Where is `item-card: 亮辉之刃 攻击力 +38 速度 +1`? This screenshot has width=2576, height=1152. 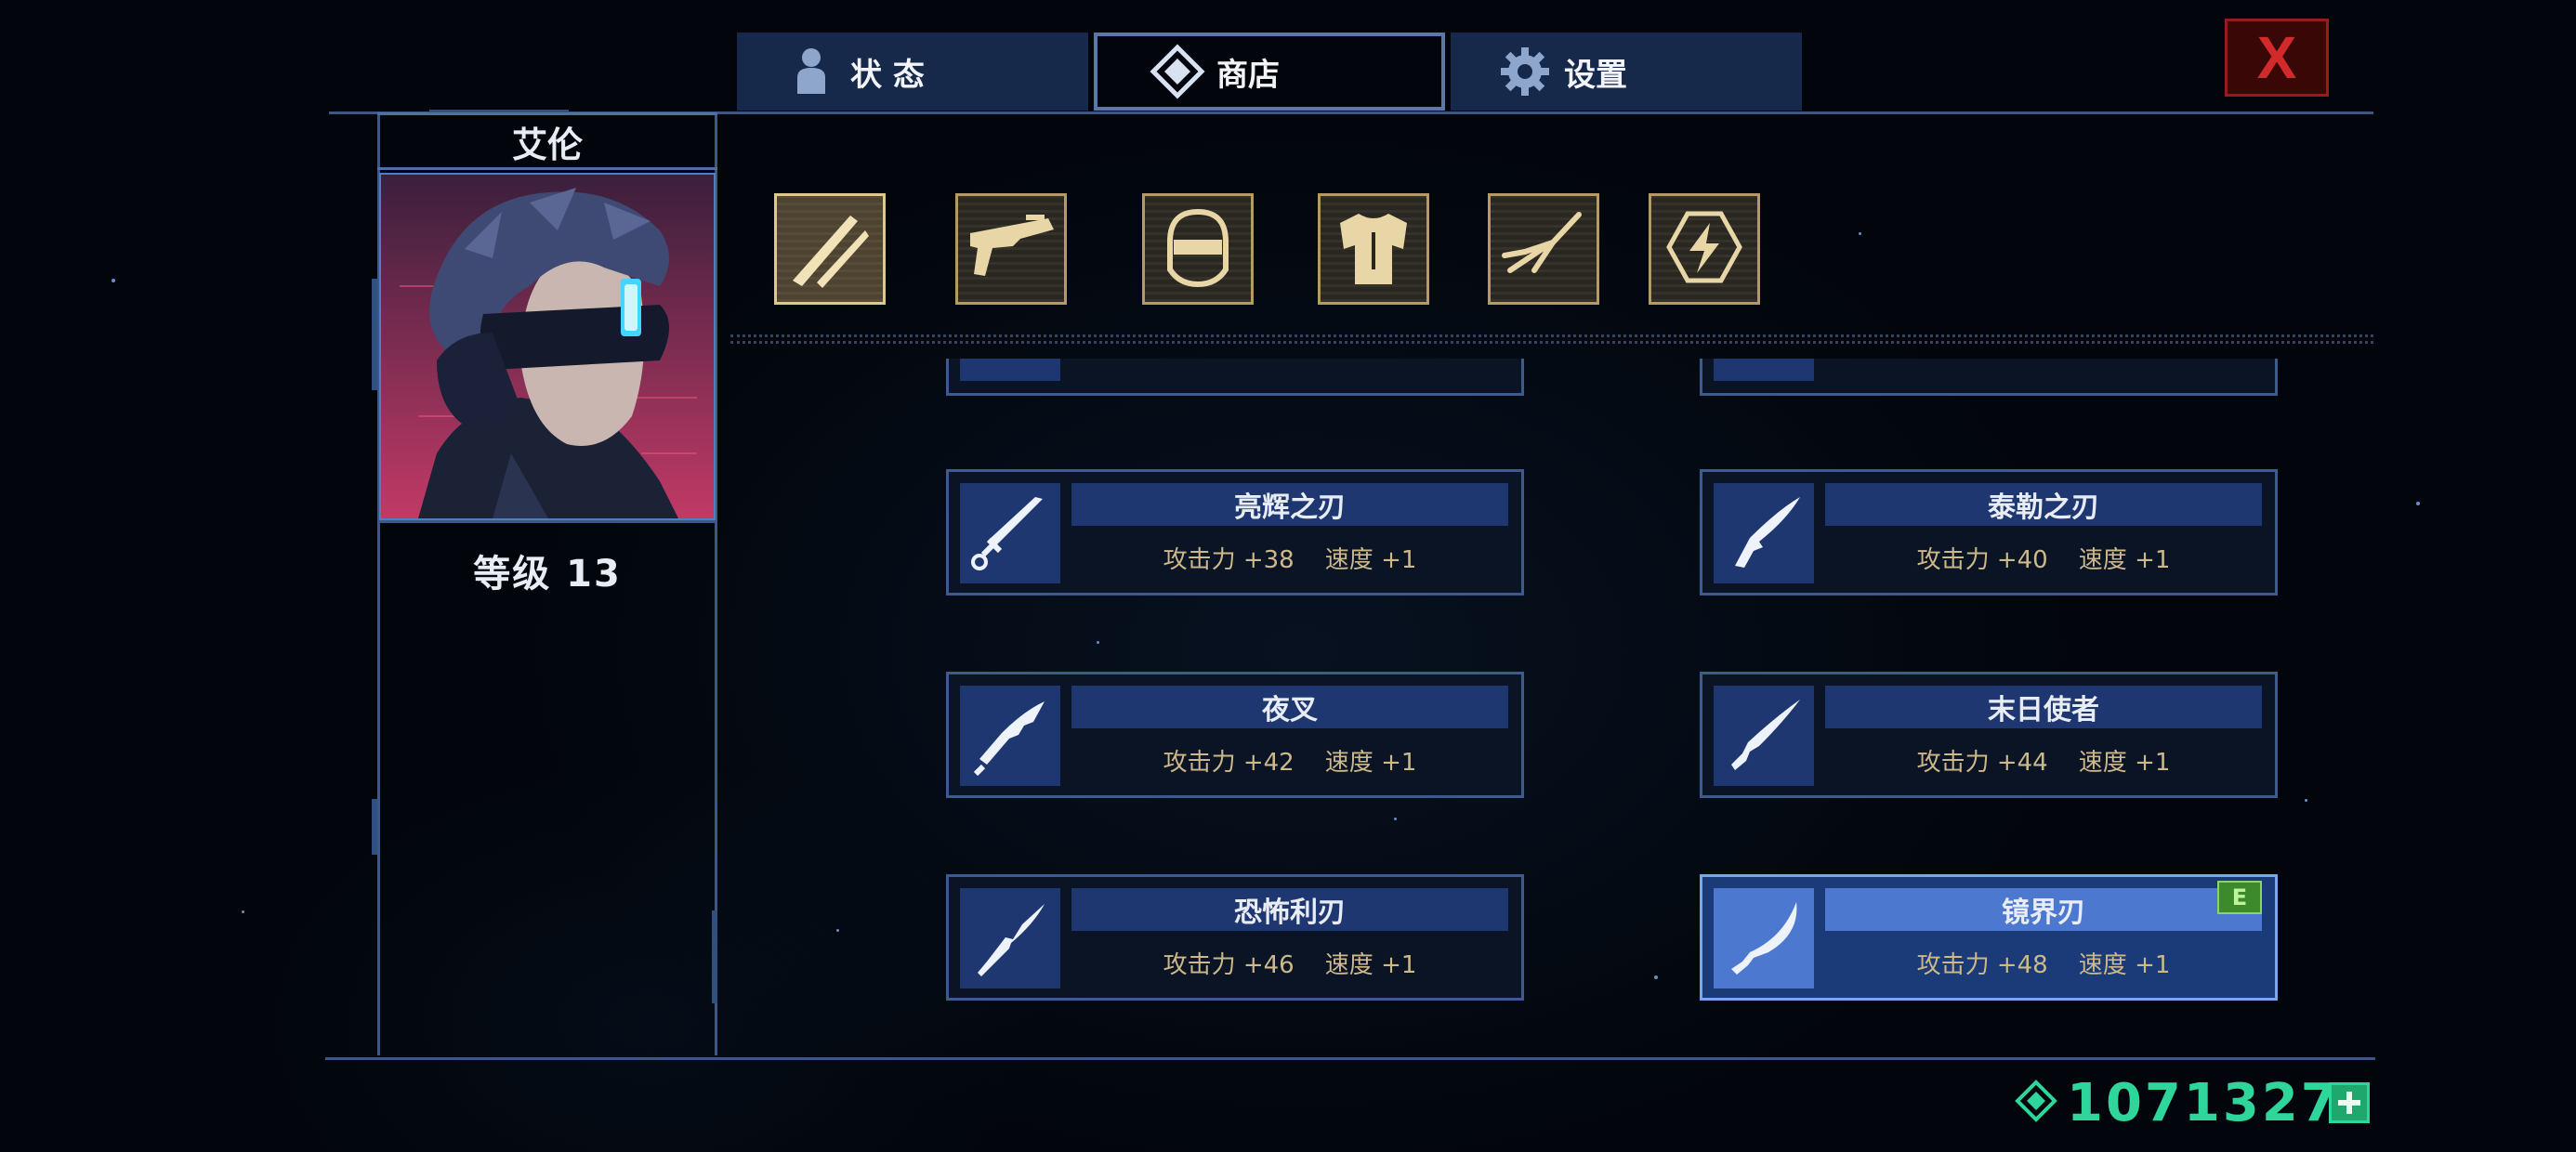
item-card: 亮辉之刃 攻击力 +38 速度 +1 is located at coordinates (1235, 532).